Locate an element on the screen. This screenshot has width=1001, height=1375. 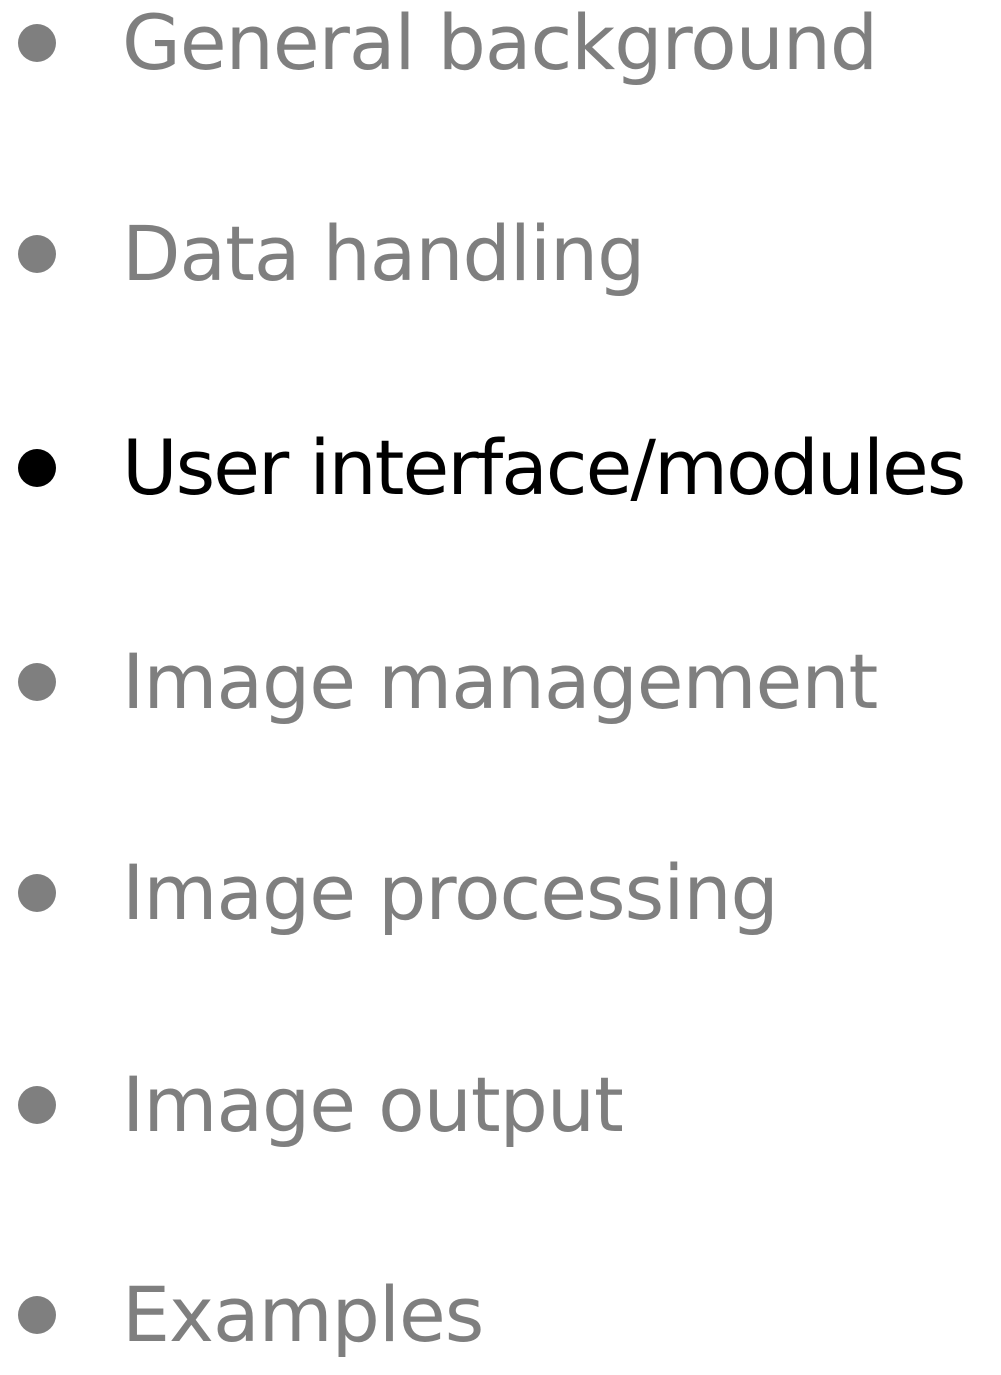
agenda-item-image-management: Image management is located at coordinates (500, 682).